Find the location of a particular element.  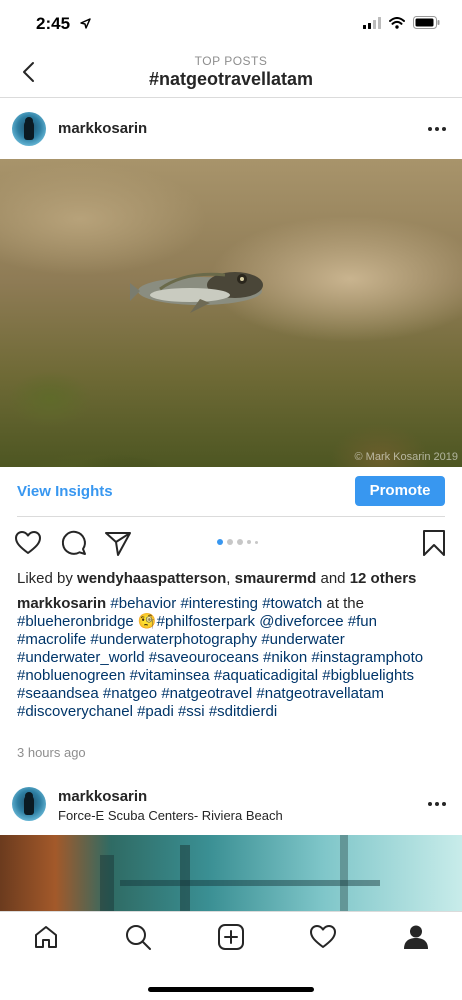

nav-header: TOP POSTS #natgeotravellatam is located at coordinates (231, 74).